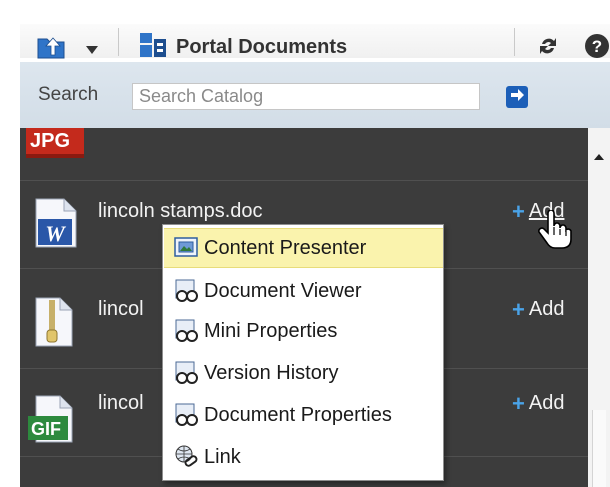 The width and height of the screenshot is (610, 487). Describe the element at coordinates (555, 232) in the screenshot. I see `hand-cursor-icon` at that location.